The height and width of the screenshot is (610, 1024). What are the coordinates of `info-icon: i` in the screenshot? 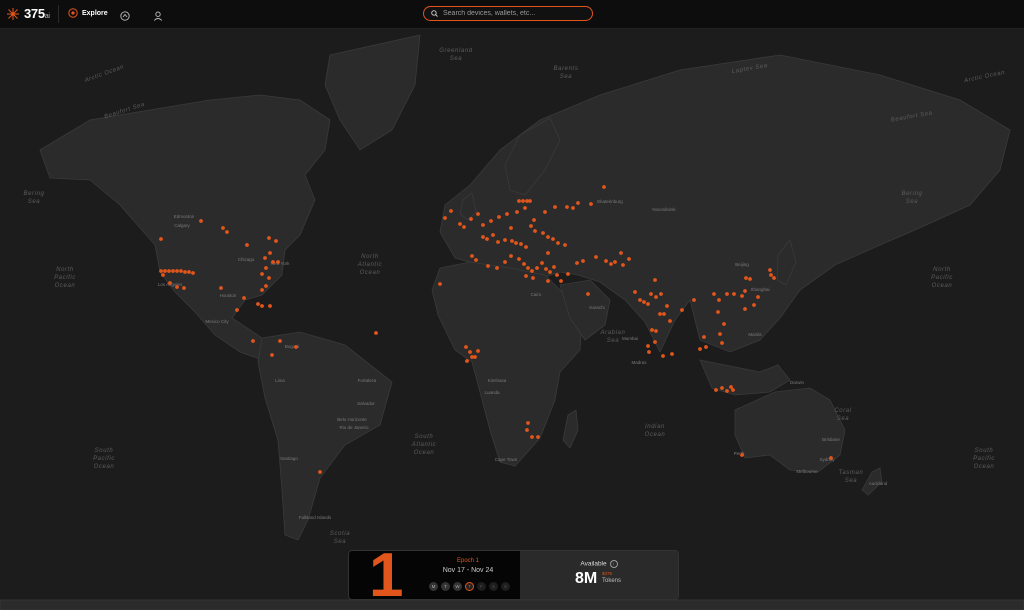 It's located at (613, 564).